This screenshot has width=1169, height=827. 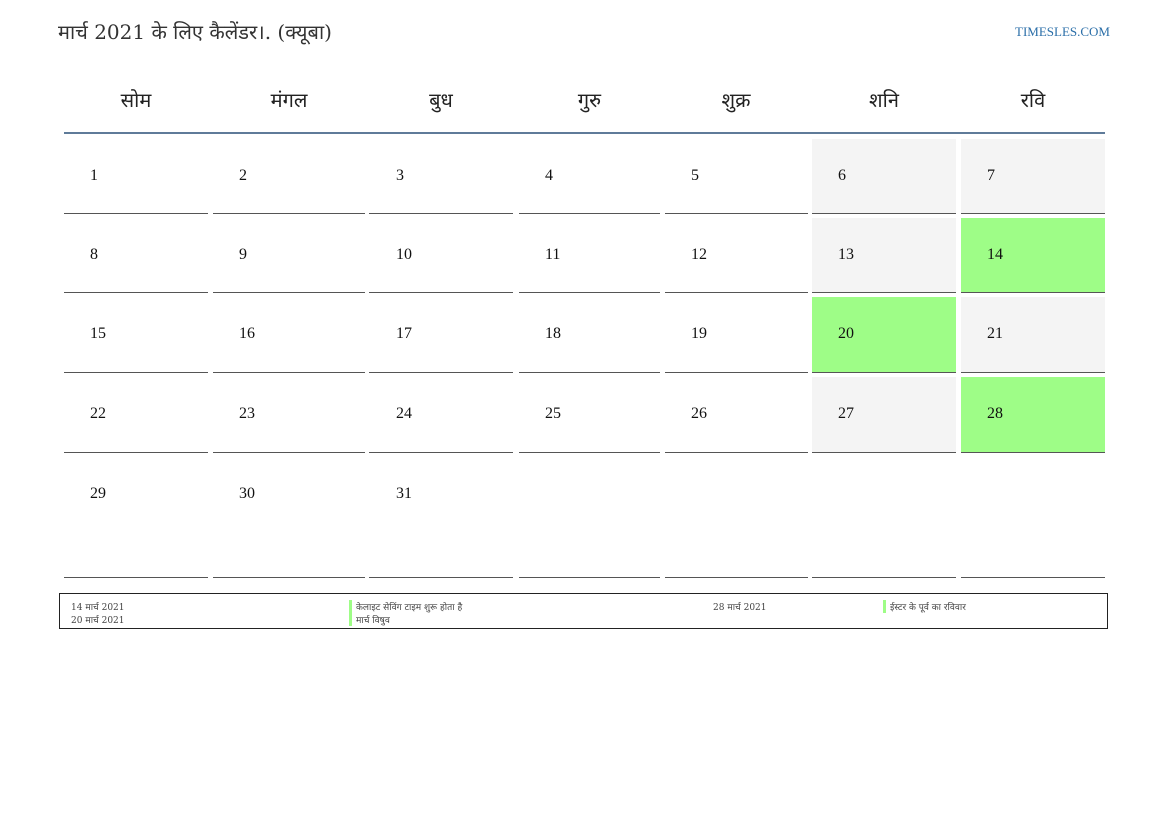 I want to click on day-number: 8, so click(x=94, y=254).